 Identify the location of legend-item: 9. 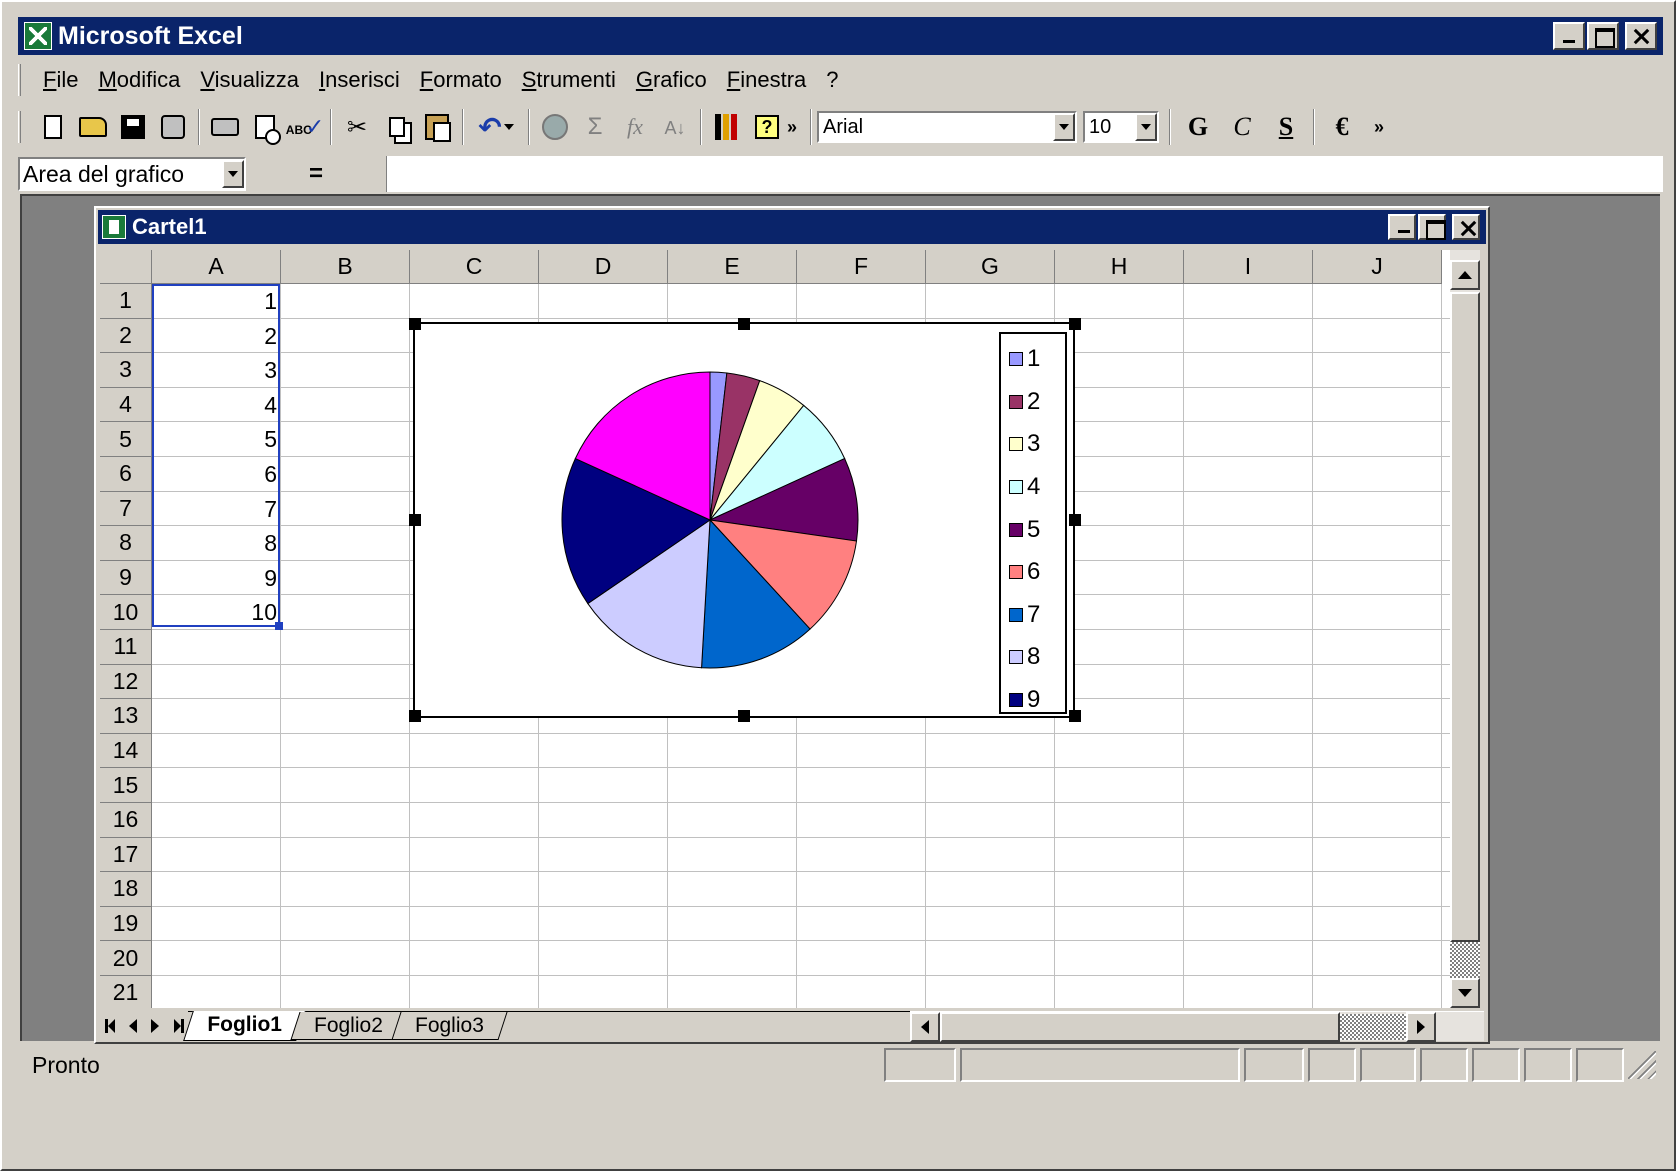
(1037, 700).